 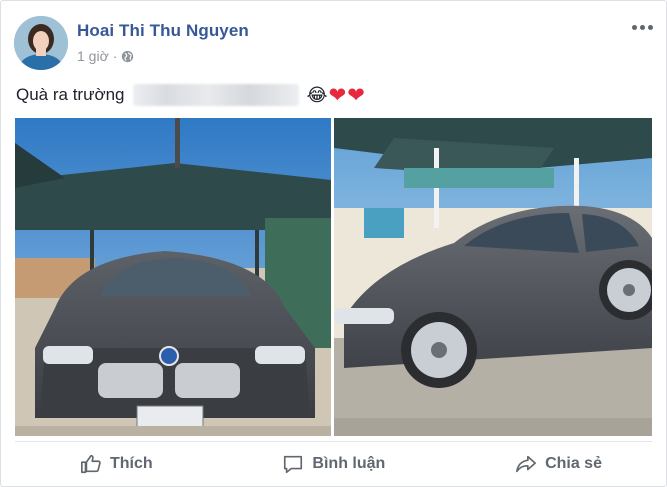 I want to click on like-button: Thích, so click(x=116, y=464).